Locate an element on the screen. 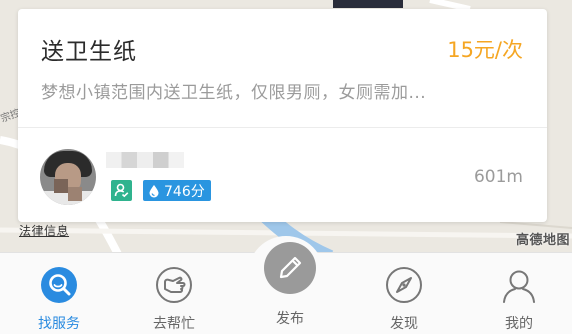  map-thumbnail is located at coordinates (368, 4).